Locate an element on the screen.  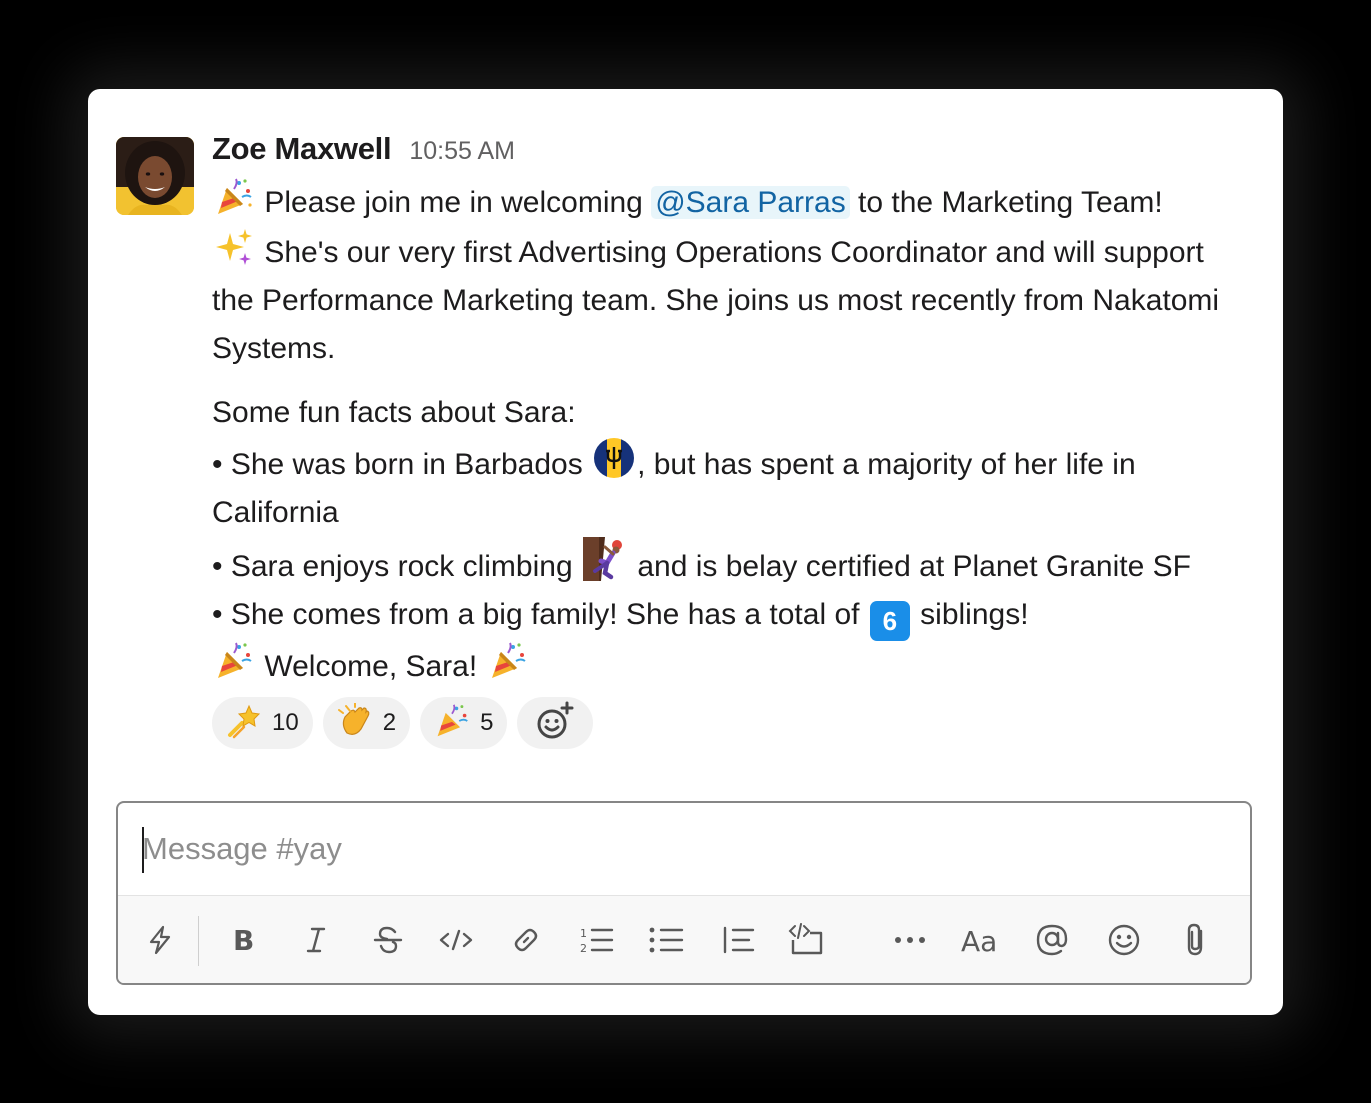
welcome-text-end: to the Marketing Team! is located at coordinates (1006, 202).